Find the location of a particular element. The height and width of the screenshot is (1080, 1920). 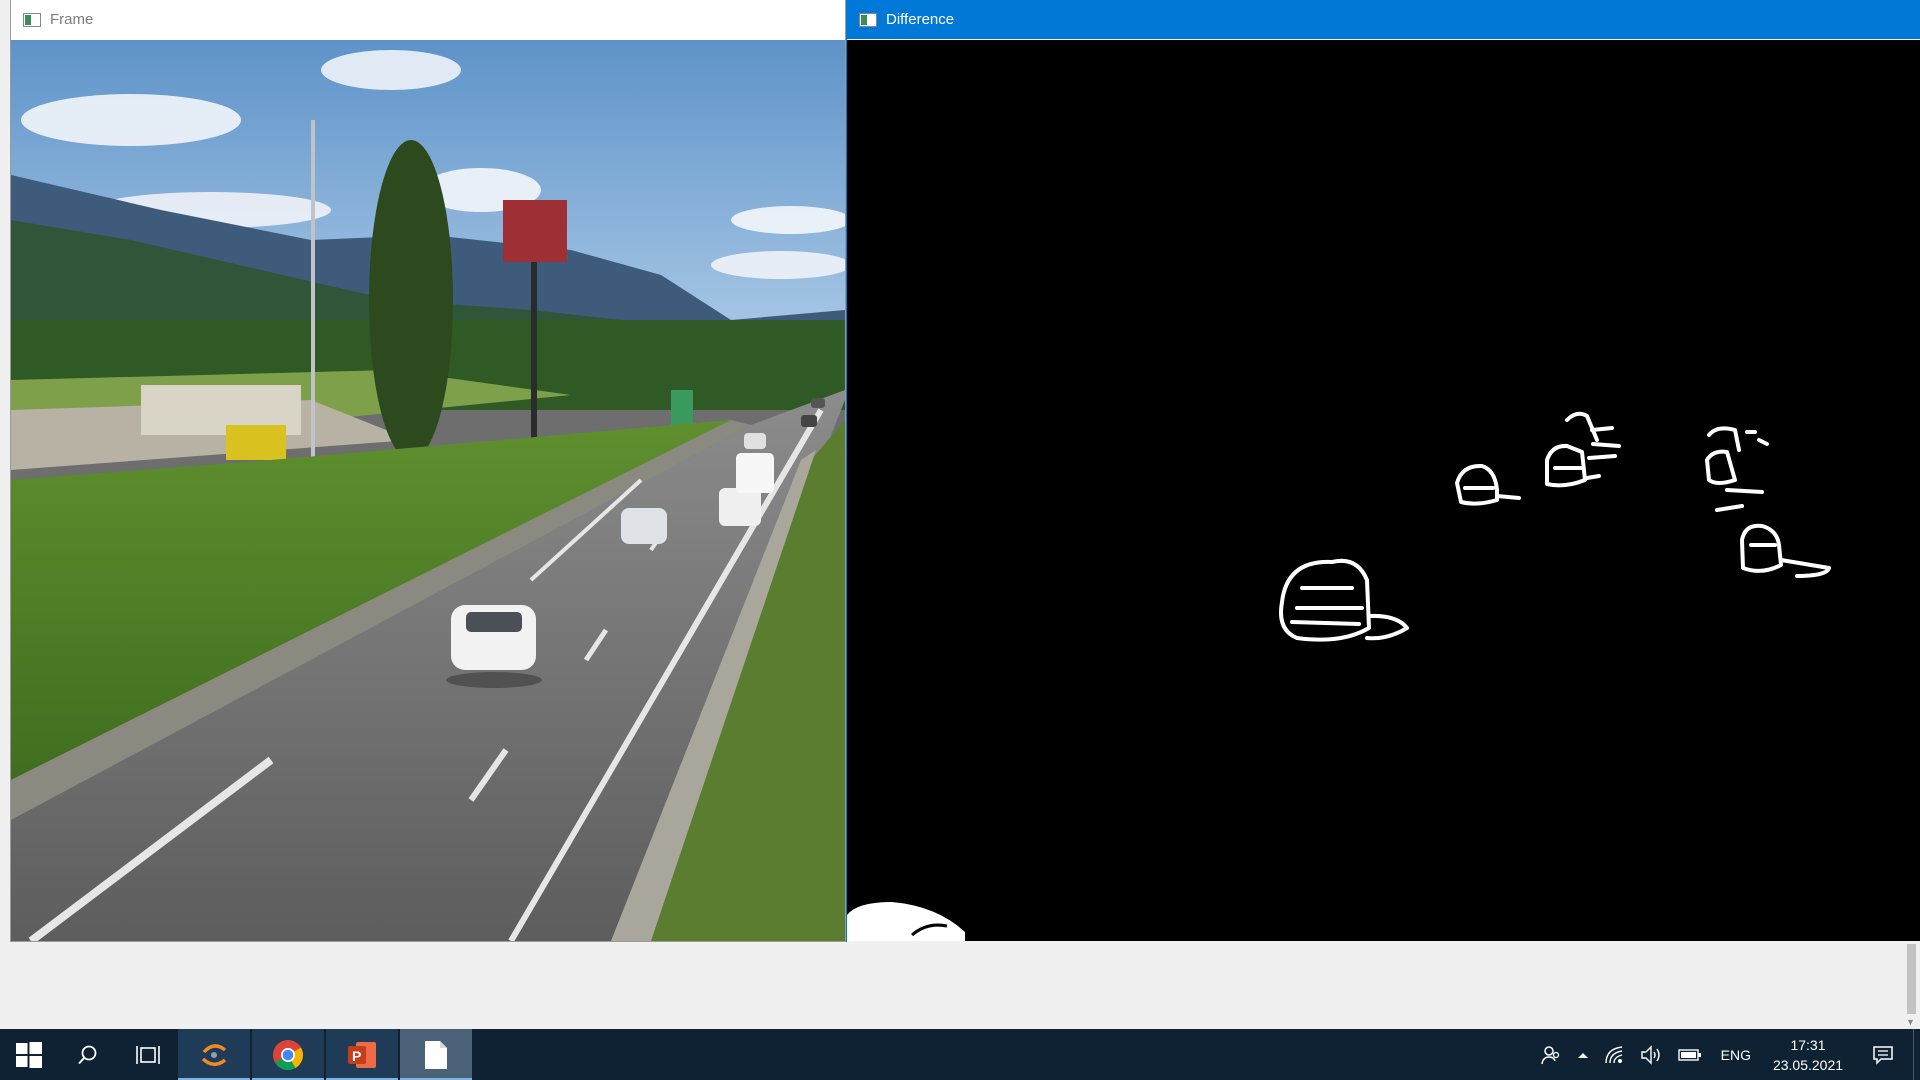

system-tray: ENG 17:31 23.05.2021 is located at coordinates (1726, 1054).